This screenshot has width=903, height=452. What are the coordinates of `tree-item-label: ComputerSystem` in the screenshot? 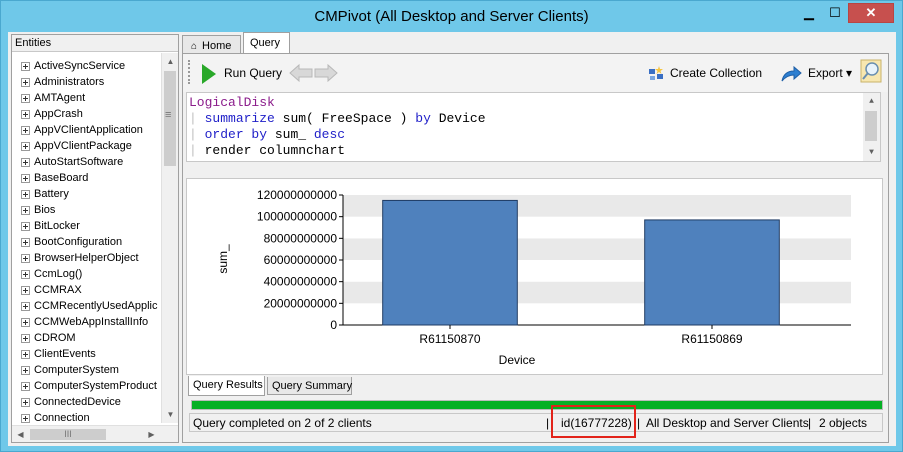 It's located at (76, 370).